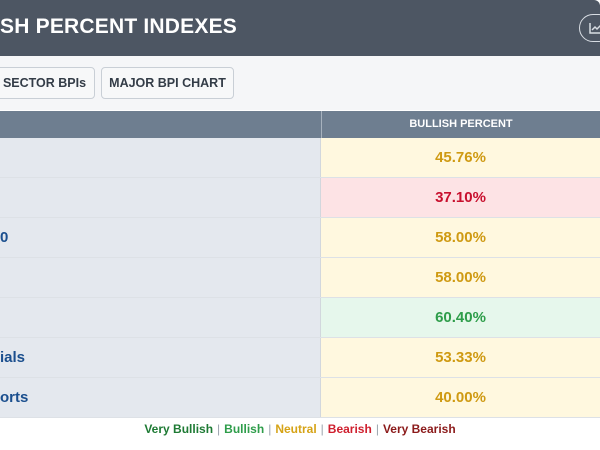  Describe the element at coordinates (47, 83) in the screenshot. I see `sector-bpis-button: SECTOR BPIs` at that location.